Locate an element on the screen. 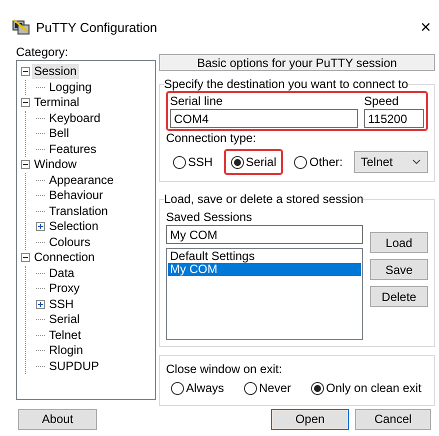  tree-item: SSH is located at coordinates (61, 304).